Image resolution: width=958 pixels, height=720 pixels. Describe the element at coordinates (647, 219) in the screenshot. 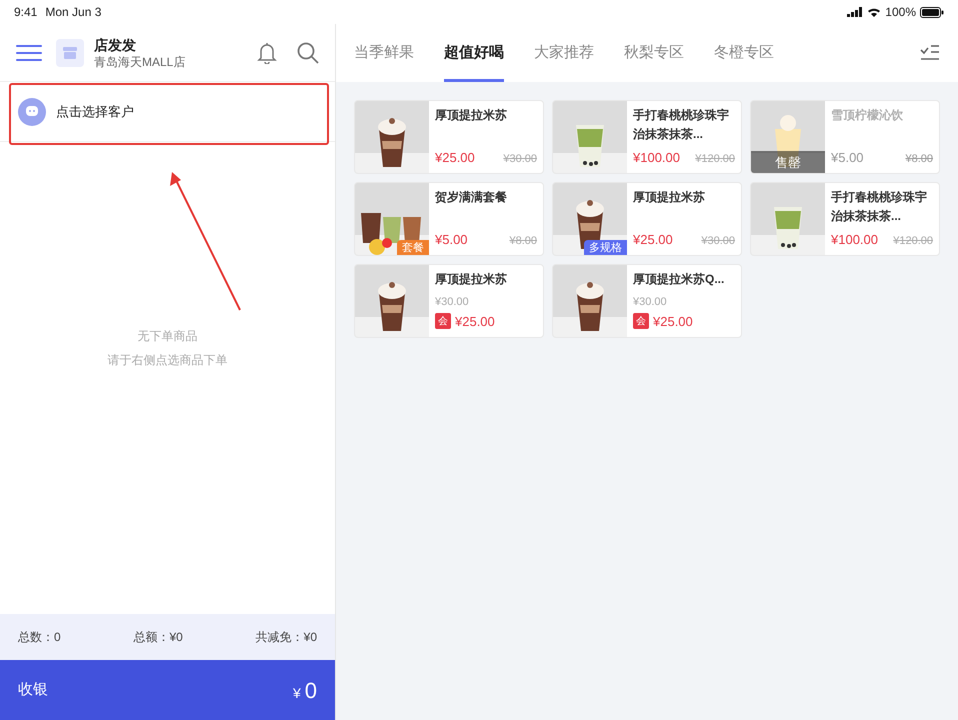

I see `product-card: 多规格 厚顶提拉米苏 ¥25.00 ¥30.00` at that location.